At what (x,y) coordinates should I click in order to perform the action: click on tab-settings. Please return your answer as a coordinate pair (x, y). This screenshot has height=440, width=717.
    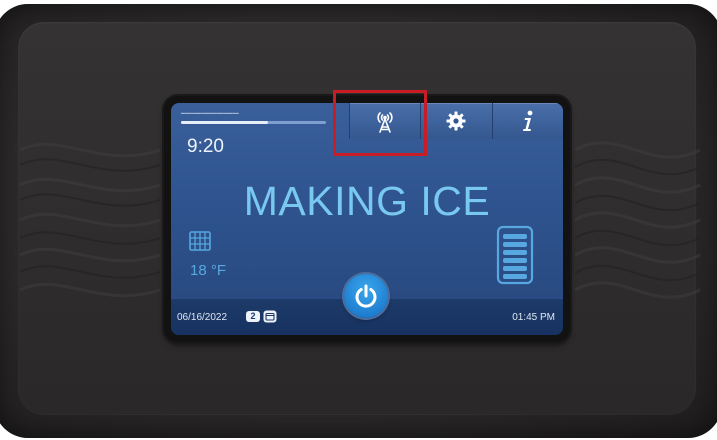
    Looking at the image, I should click on (456, 121).